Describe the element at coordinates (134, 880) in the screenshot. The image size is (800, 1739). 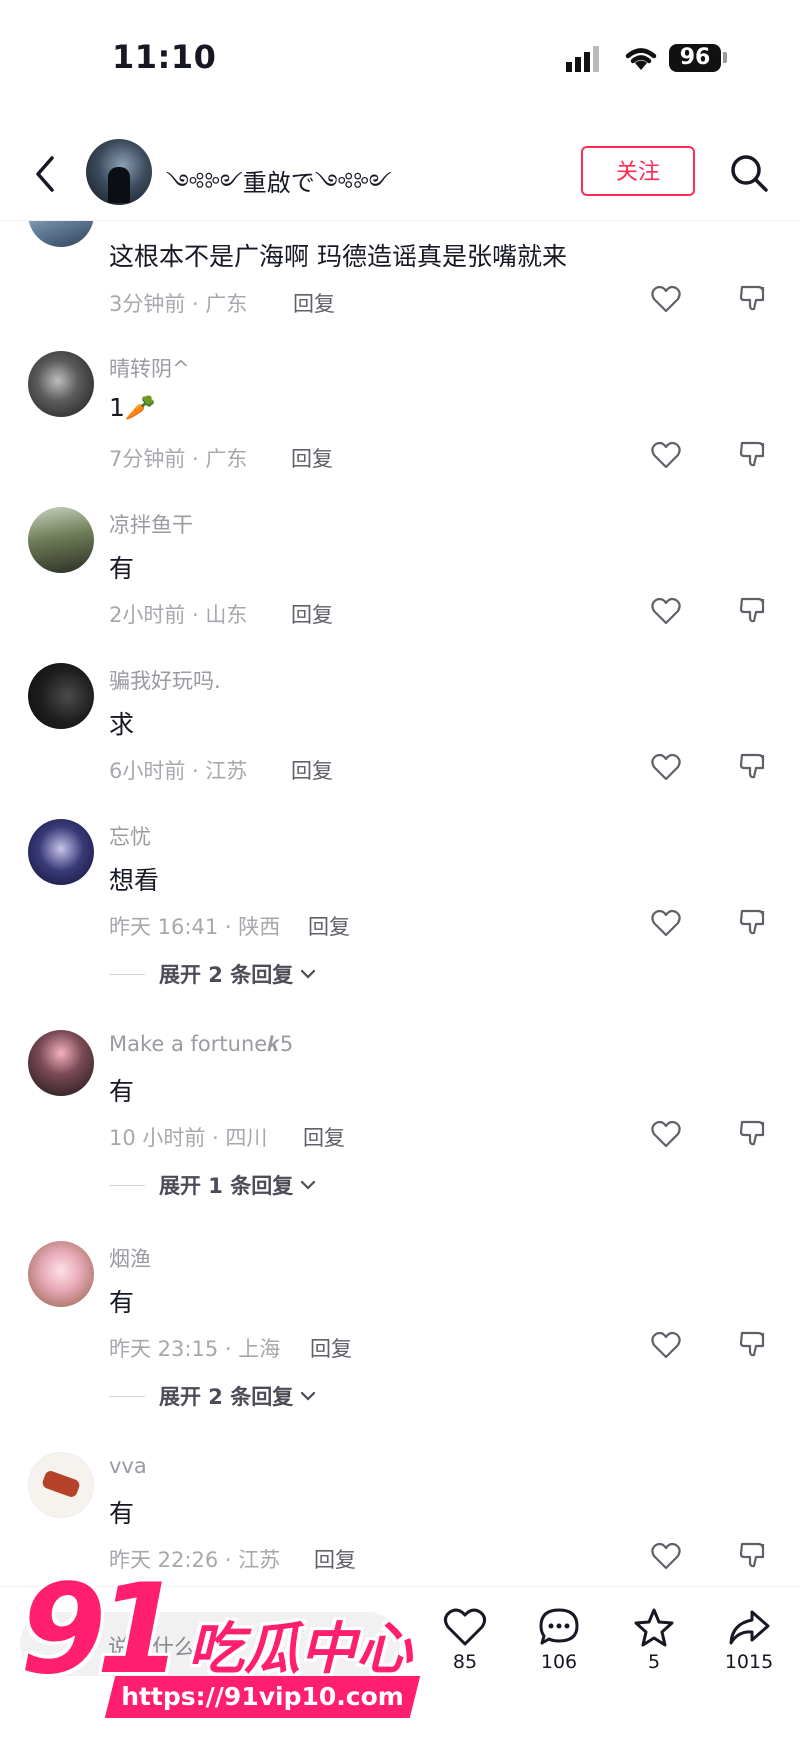
I see `comment-text: 想看` at that location.